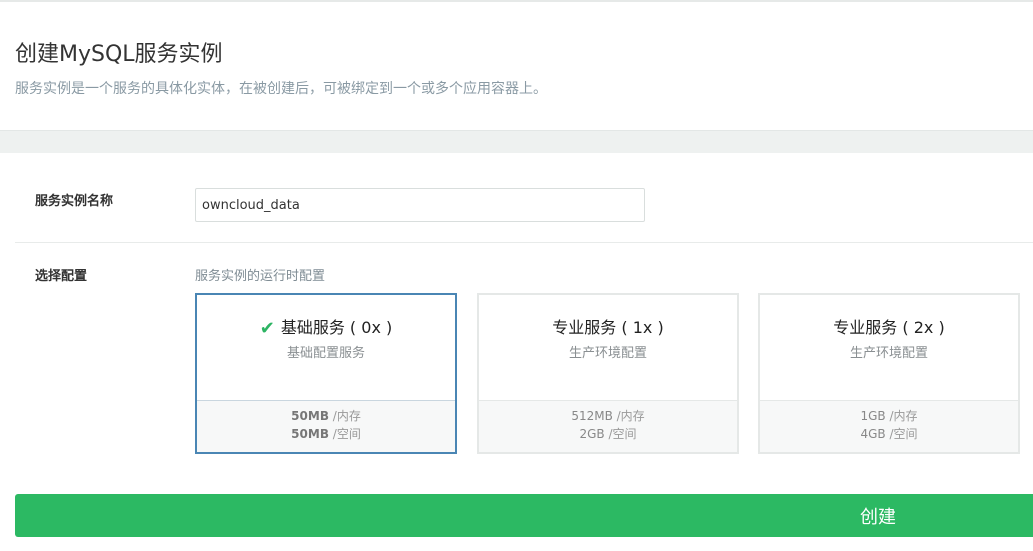  I want to click on plan-name-row: 专业服务 ( 1x ), so click(608, 326).